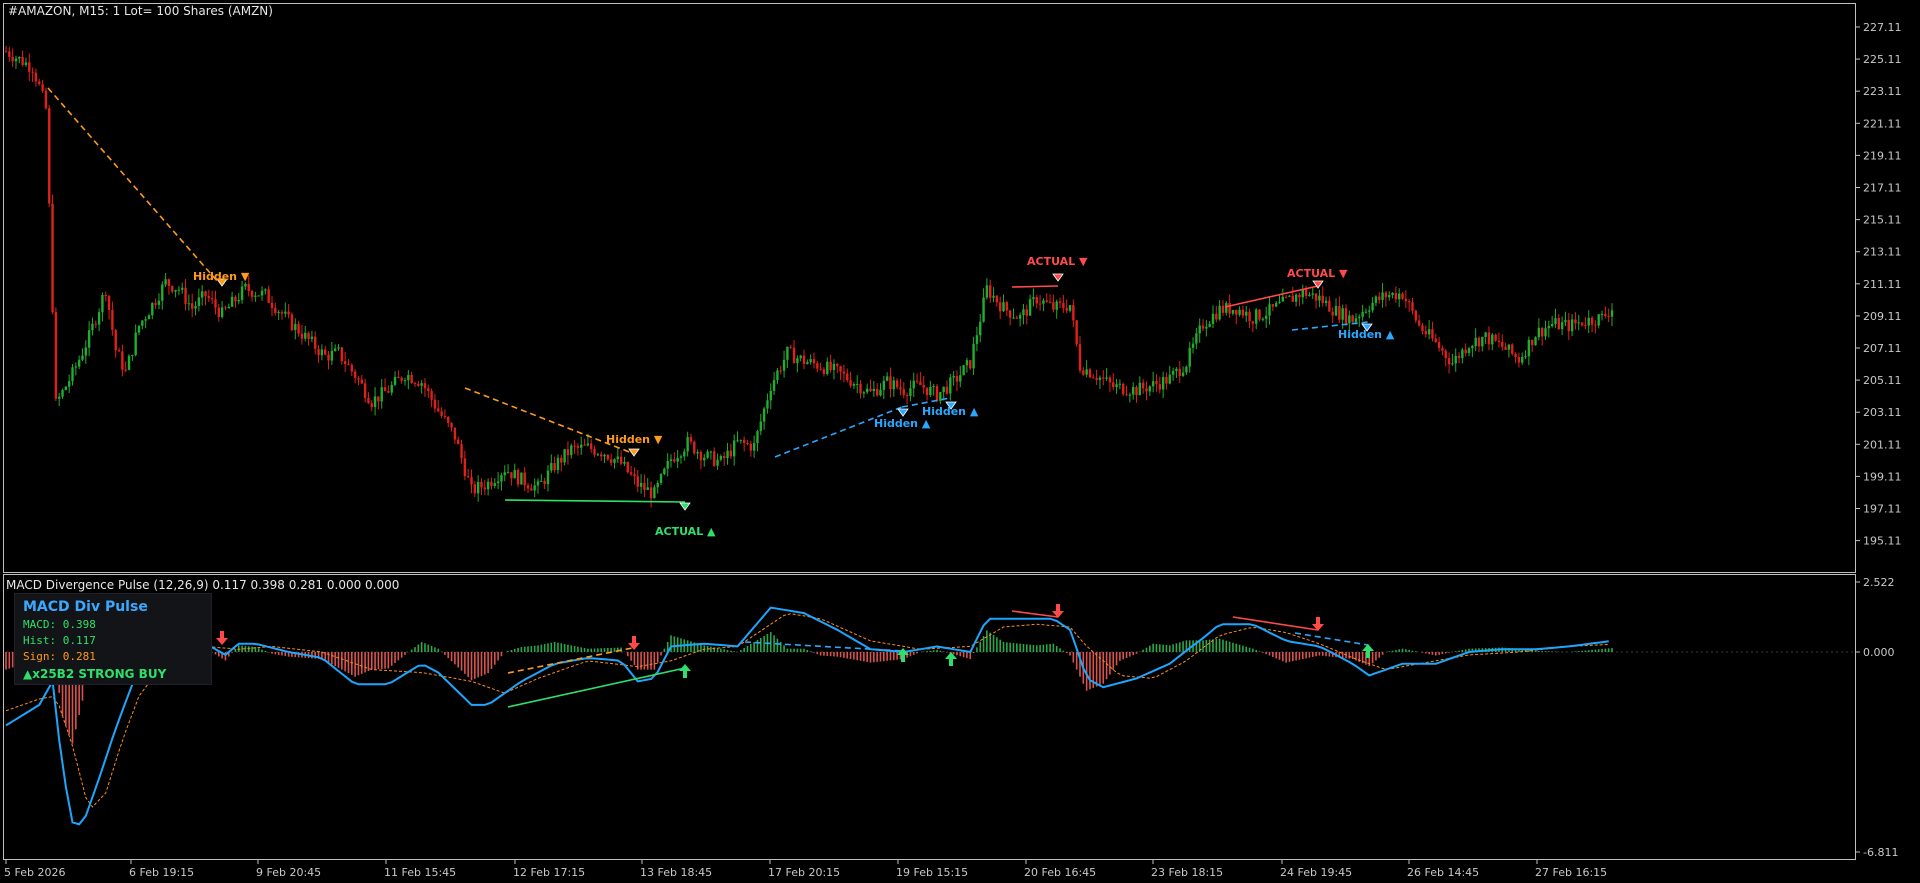  Describe the element at coordinates (549, 872) in the screenshot. I see `time-tick-label: 12 Feb 17:15` at that location.